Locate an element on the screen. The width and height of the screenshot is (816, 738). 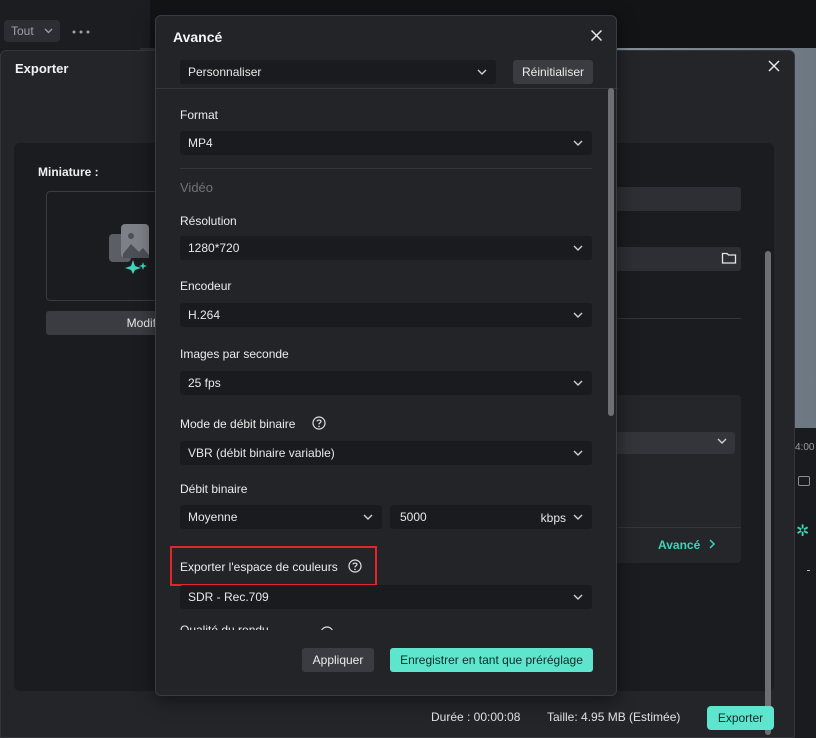
preset-box: Avancé is located at coordinates (677, 479).